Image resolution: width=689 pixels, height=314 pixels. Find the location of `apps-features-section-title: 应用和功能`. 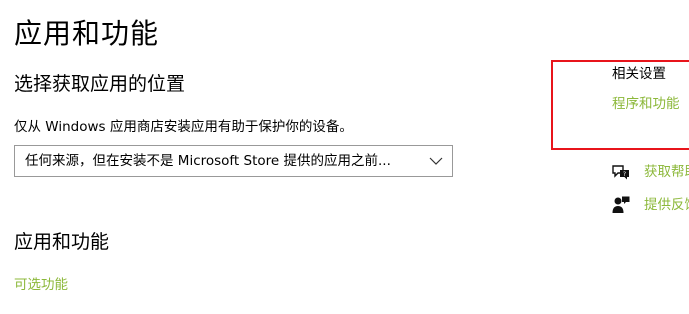

apps-features-section-title: 应用和功能 is located at coordinates (62, 242).